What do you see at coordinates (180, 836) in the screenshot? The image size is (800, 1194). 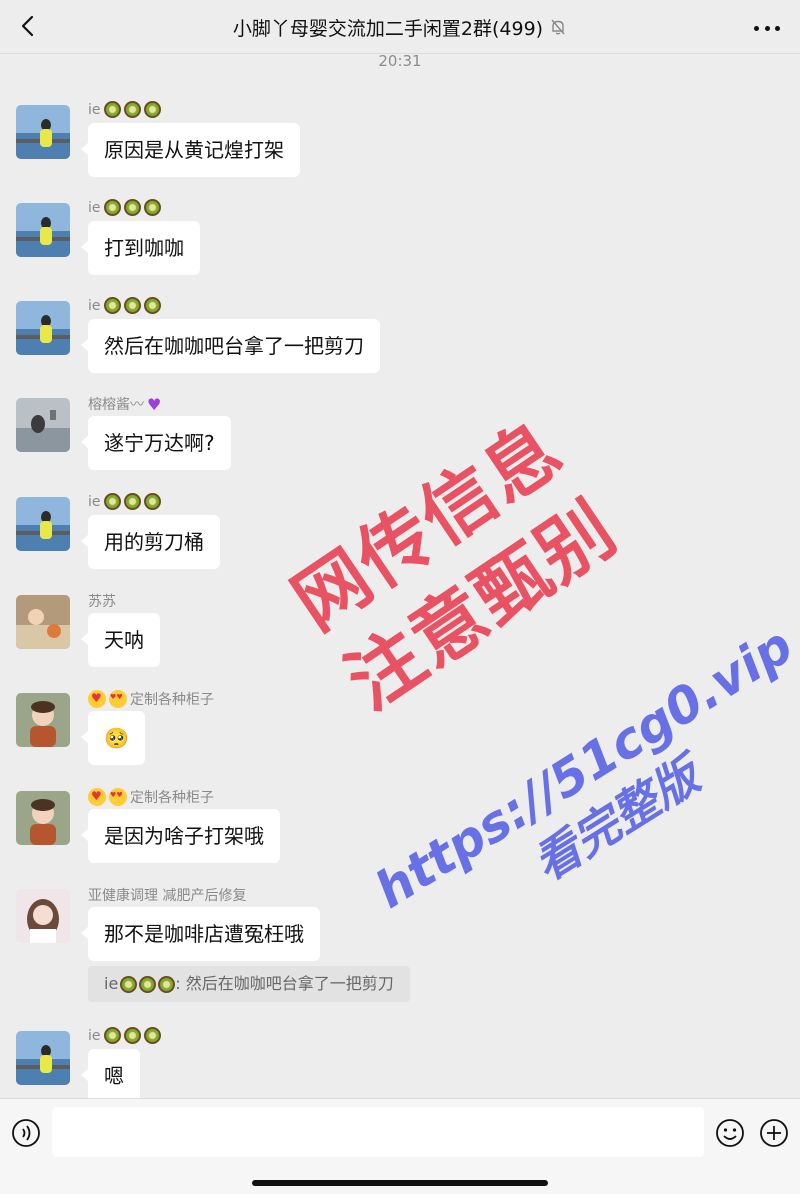 I see `message-bubble: 是因为啥子打架哦` at bounding box center [180, 836].